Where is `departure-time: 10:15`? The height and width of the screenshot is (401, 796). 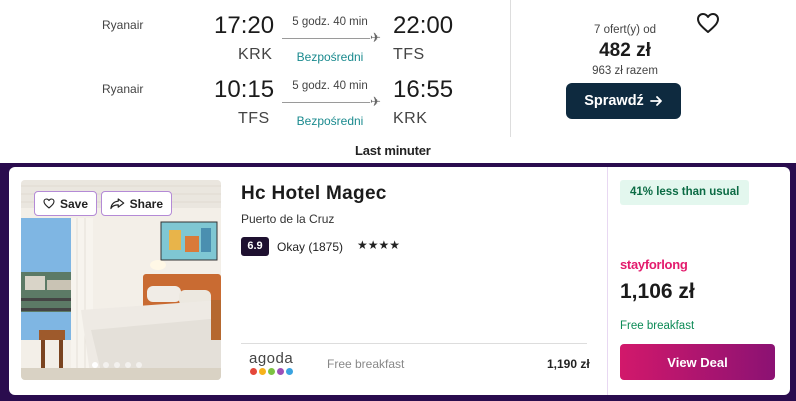 departure-time: 10:15 is located at coordinates (244, 89).